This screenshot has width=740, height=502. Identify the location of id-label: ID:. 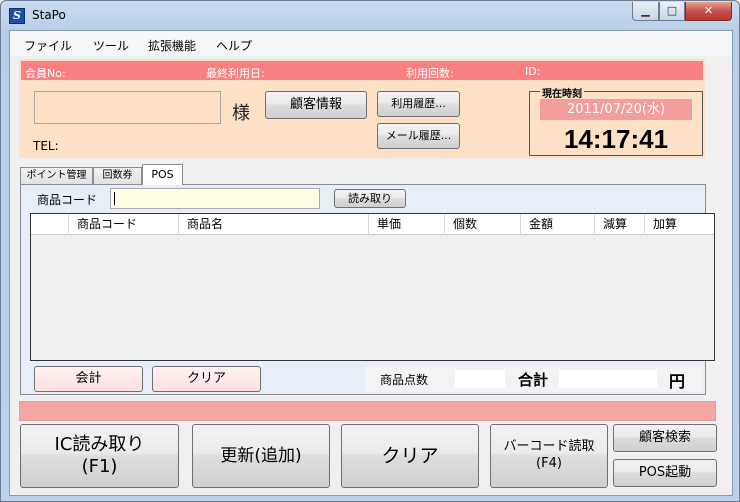
(533, 71).